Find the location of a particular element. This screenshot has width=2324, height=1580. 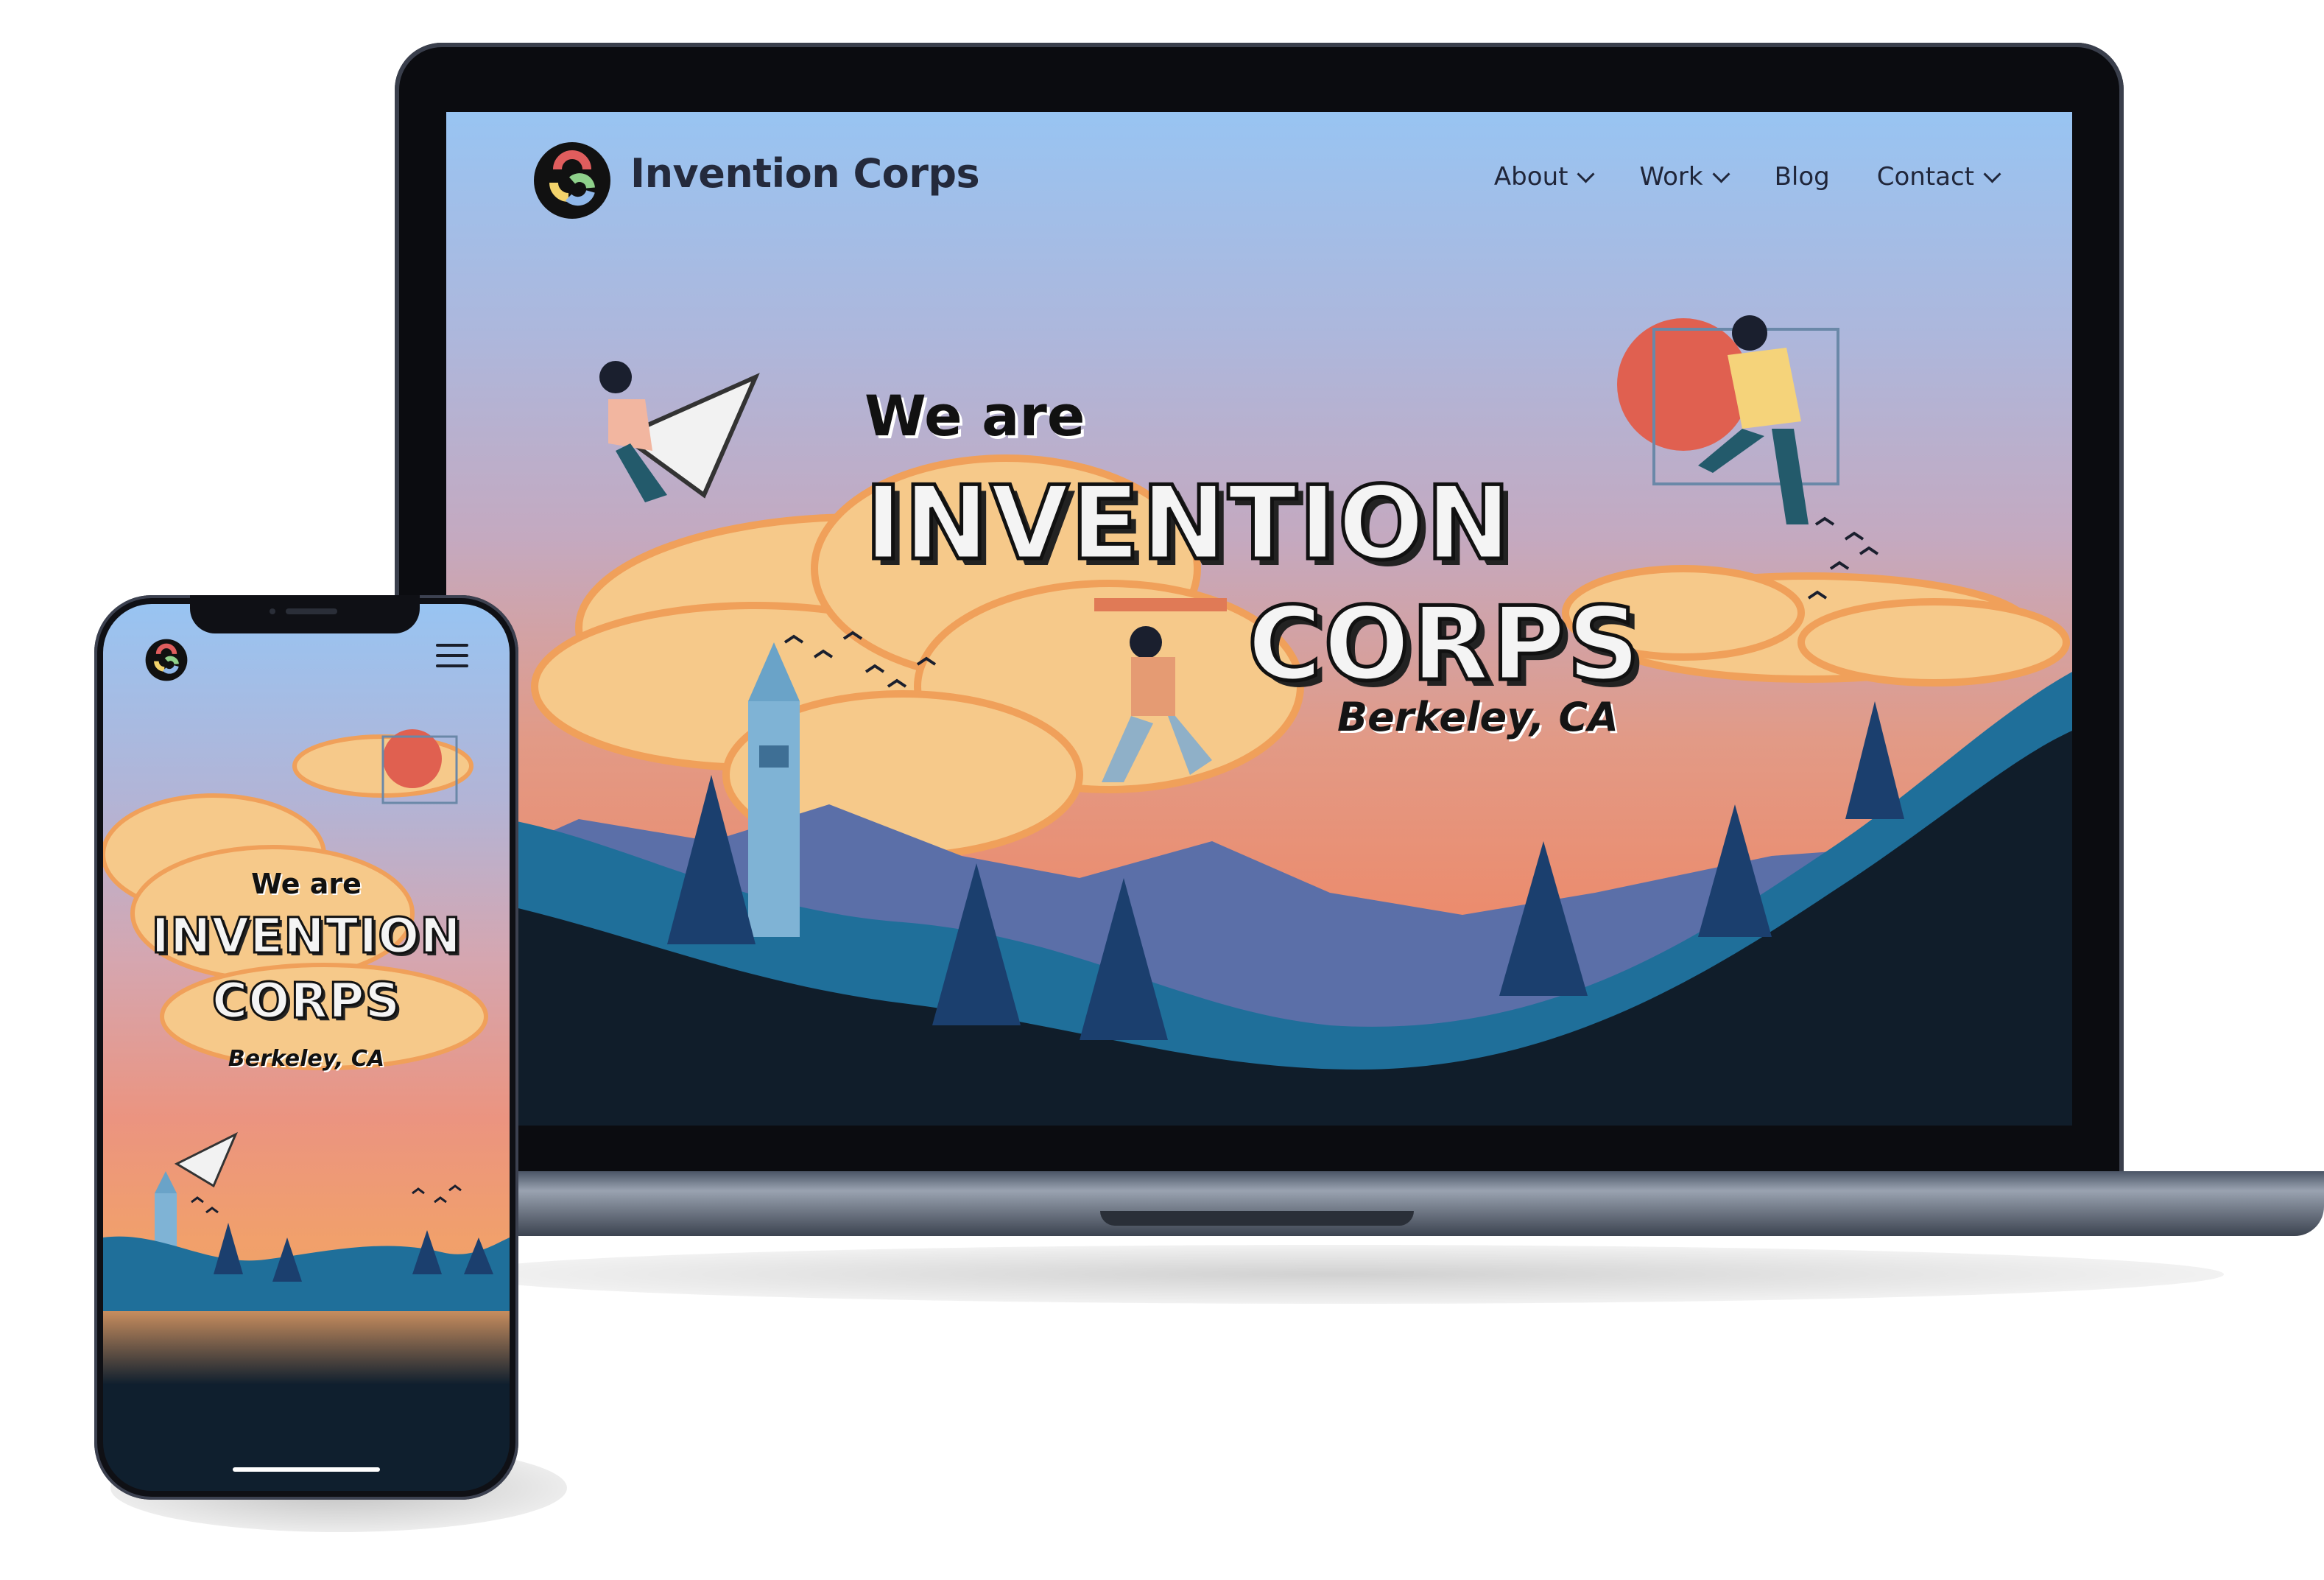

nav-item-about: About is located at coordinates (1544, 177).